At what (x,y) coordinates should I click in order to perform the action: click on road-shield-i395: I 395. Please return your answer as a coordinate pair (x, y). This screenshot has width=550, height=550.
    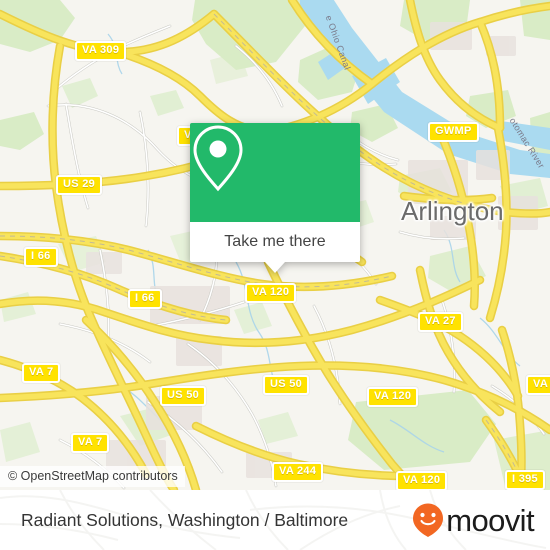
    Looking at the image, I should click on (525, 480).